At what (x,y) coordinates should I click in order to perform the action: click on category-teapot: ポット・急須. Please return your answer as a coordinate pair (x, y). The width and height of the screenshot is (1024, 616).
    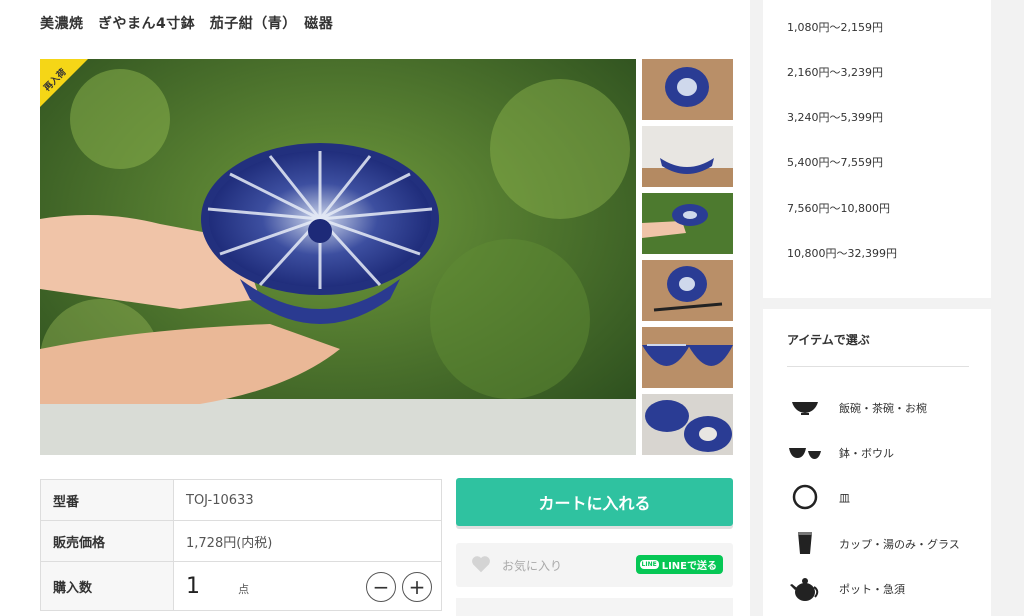
    Looking at the image, I should click on (882, 588).